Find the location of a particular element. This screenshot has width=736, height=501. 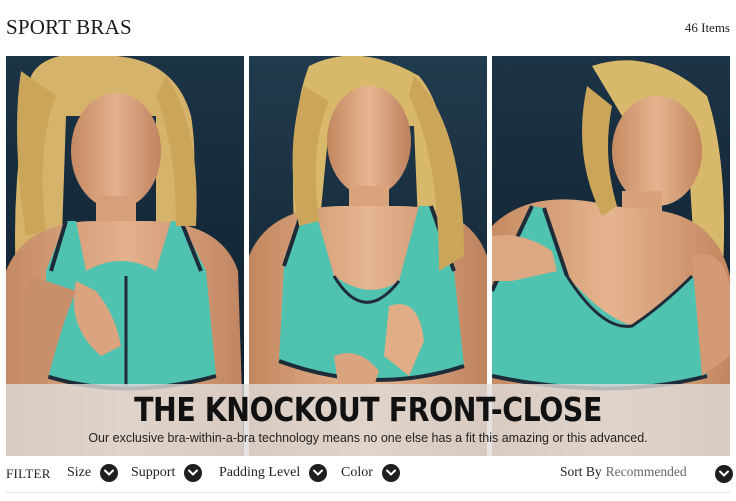

filter-size-label: Size is located at coordinates (79, 472).